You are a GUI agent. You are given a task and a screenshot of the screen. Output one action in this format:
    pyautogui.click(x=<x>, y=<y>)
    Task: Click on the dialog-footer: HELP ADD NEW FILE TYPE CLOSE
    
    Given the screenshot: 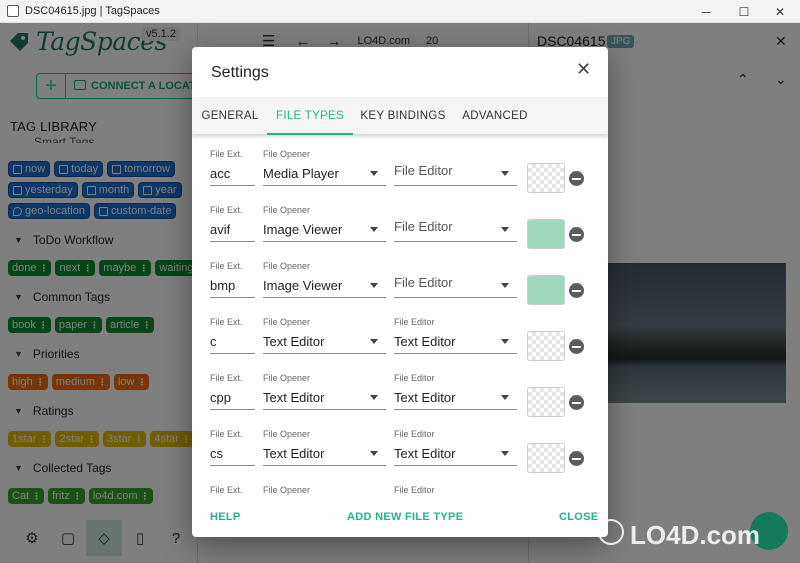 What is the action you would take?
    pyautogui.click(x=400, y=517)
    